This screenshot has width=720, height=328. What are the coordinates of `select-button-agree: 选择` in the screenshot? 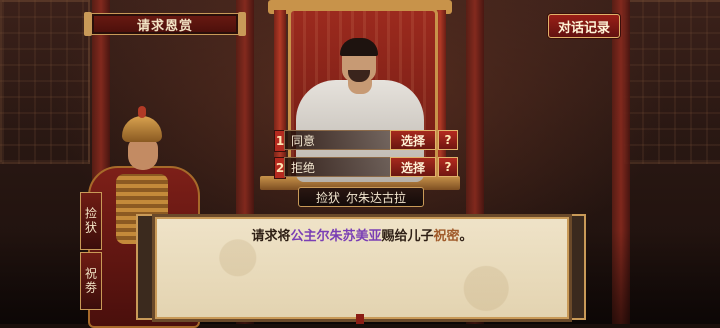 It's located at (413, 140).